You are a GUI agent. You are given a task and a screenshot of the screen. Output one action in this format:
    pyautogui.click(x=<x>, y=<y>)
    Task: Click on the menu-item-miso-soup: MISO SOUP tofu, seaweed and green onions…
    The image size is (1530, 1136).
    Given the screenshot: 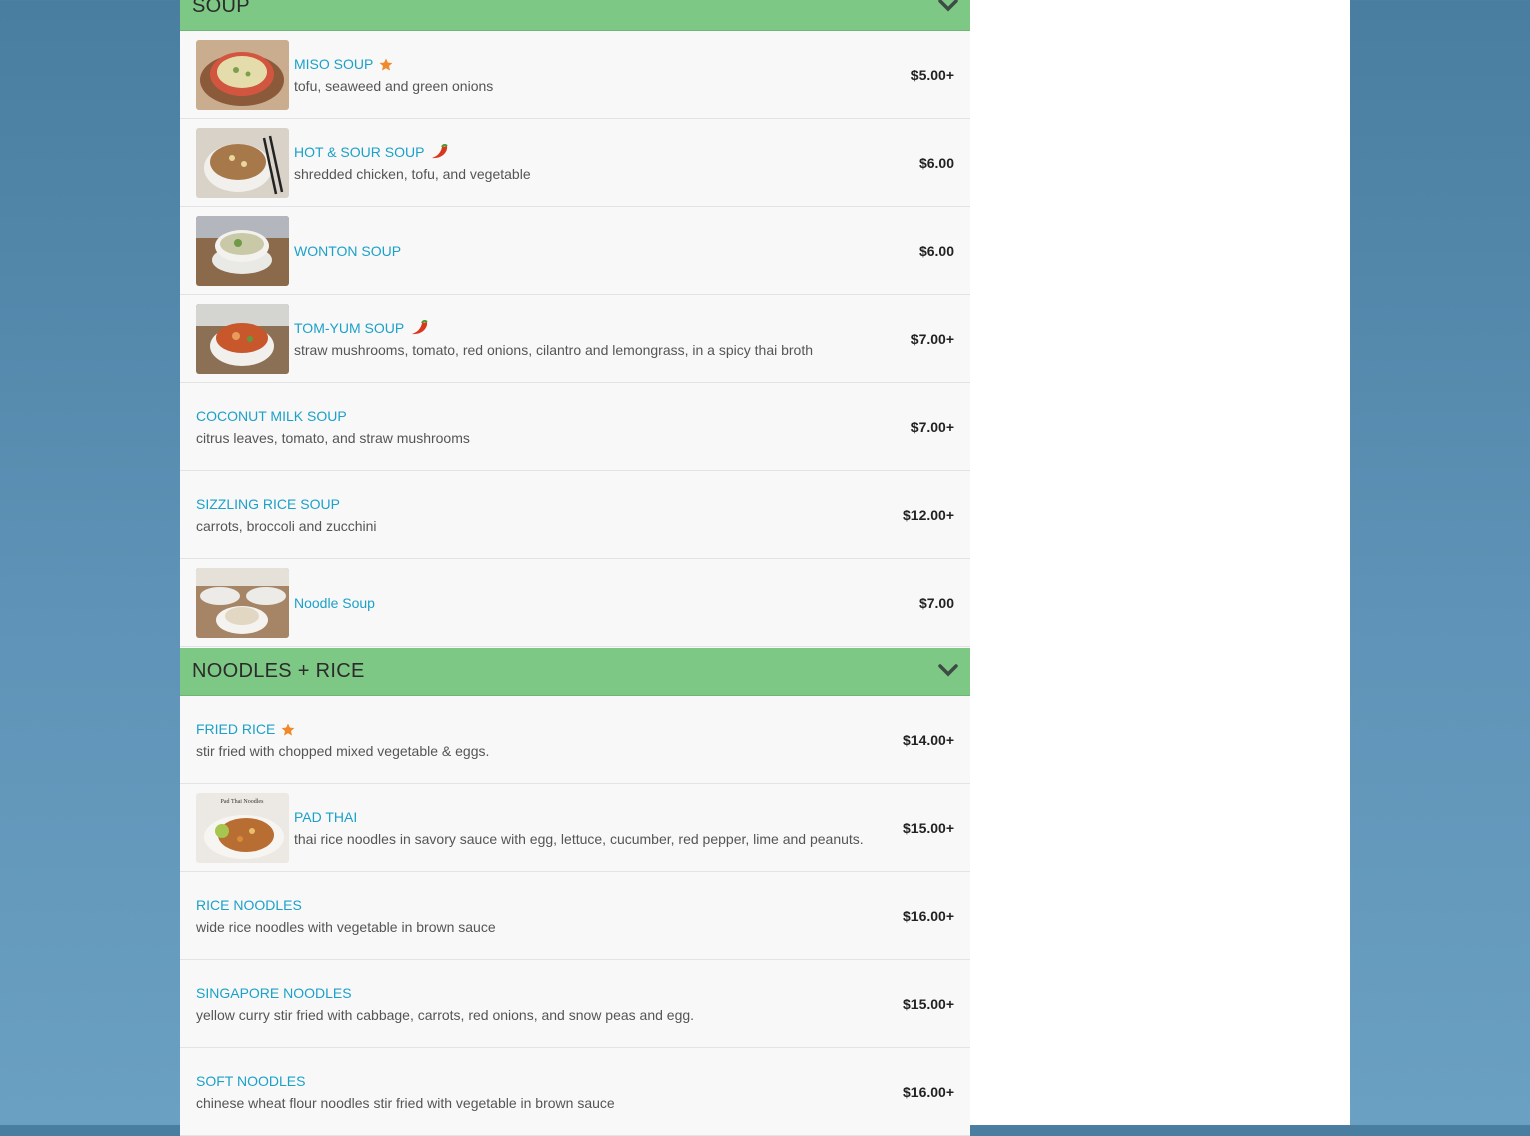 What is the action you would take?
    pyautogui.click(x=575, y=75)
    